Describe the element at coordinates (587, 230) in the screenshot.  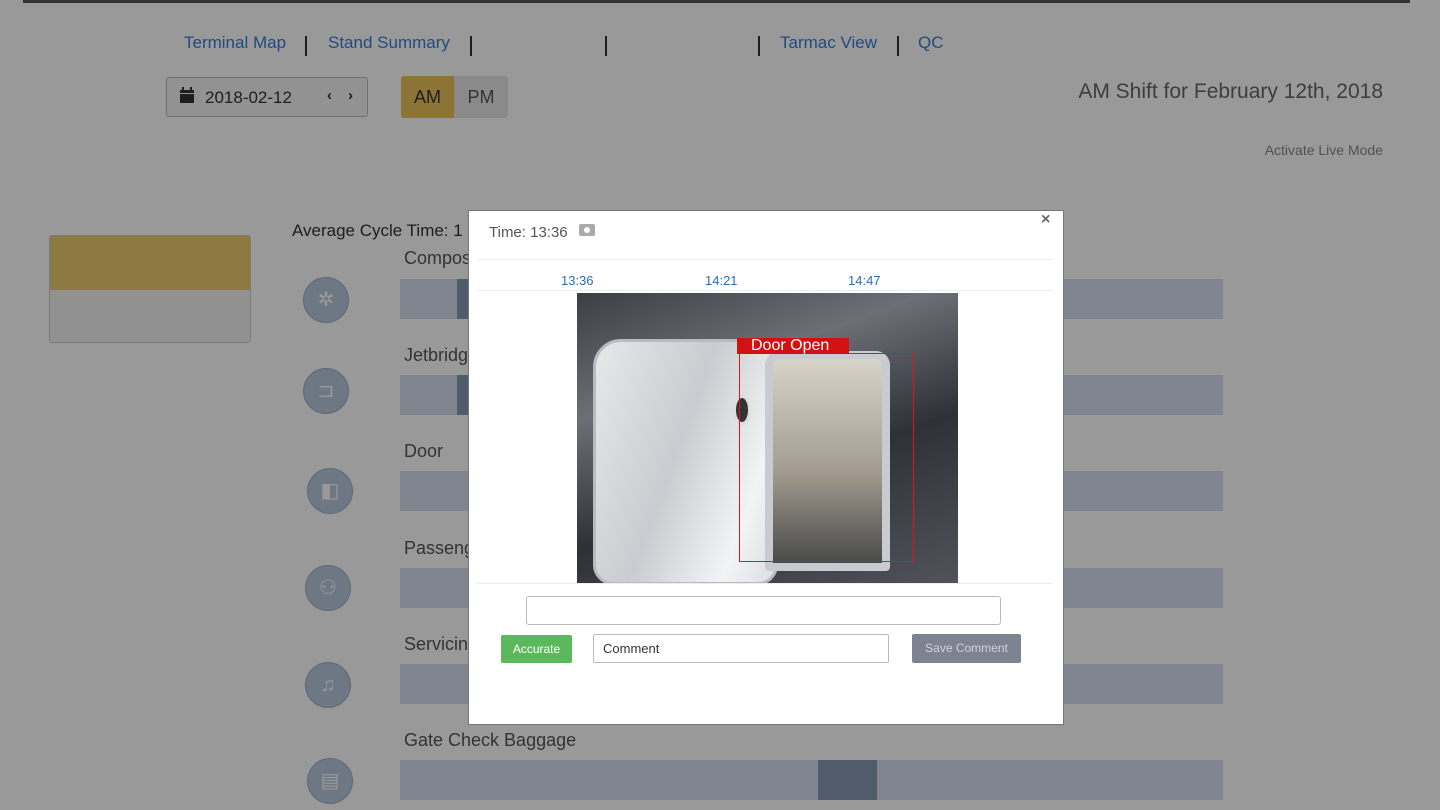
I see `camera-icon` at that location.